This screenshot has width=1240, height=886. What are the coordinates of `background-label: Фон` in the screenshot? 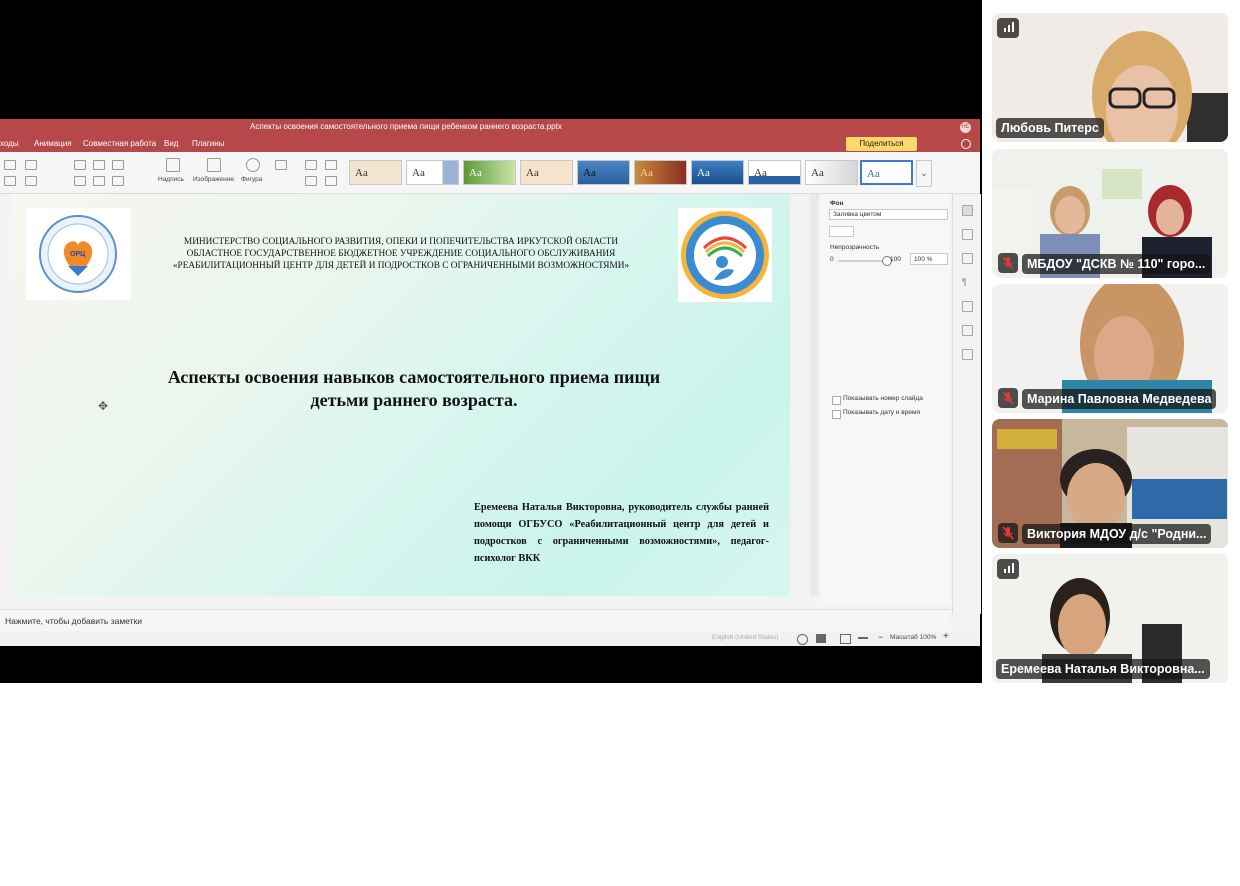 It's located at (837, 203).